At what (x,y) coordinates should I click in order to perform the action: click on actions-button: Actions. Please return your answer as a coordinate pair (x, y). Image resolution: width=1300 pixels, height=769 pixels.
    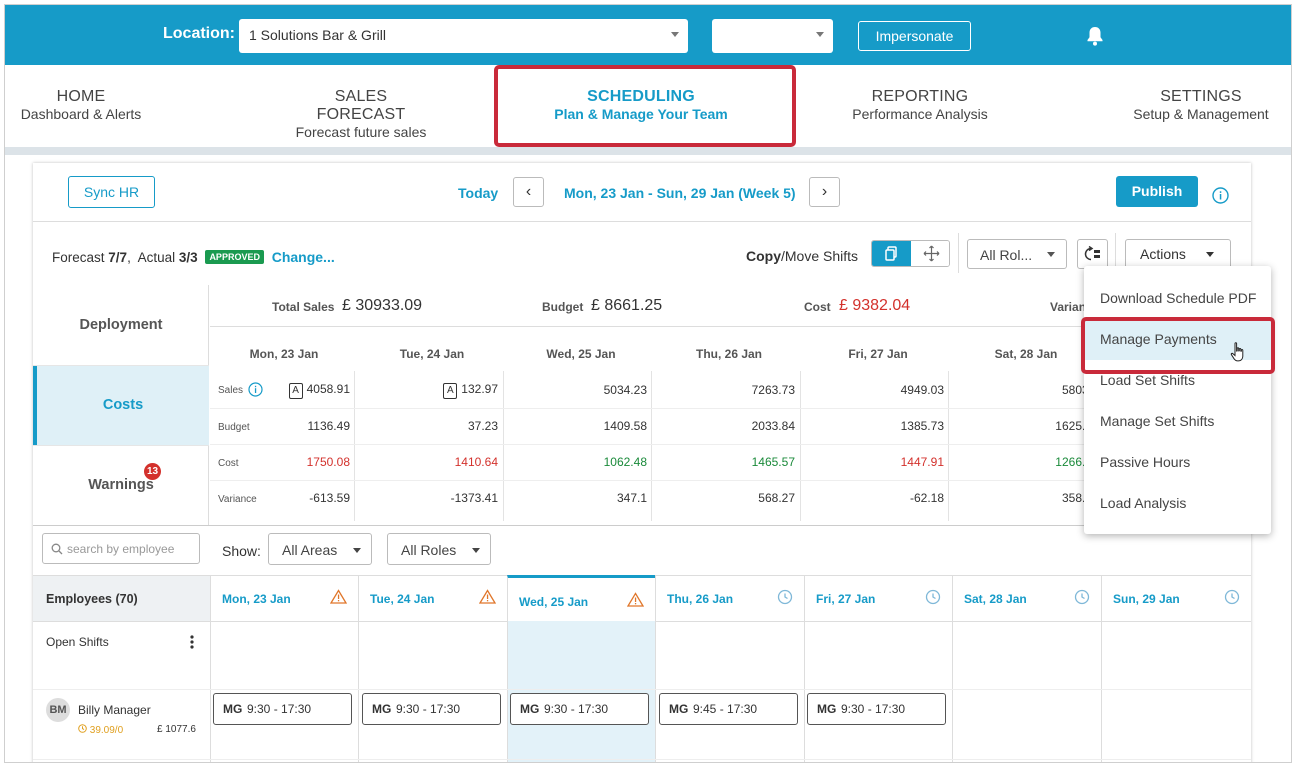
    Looking at the image, I should click on (1178, 254).